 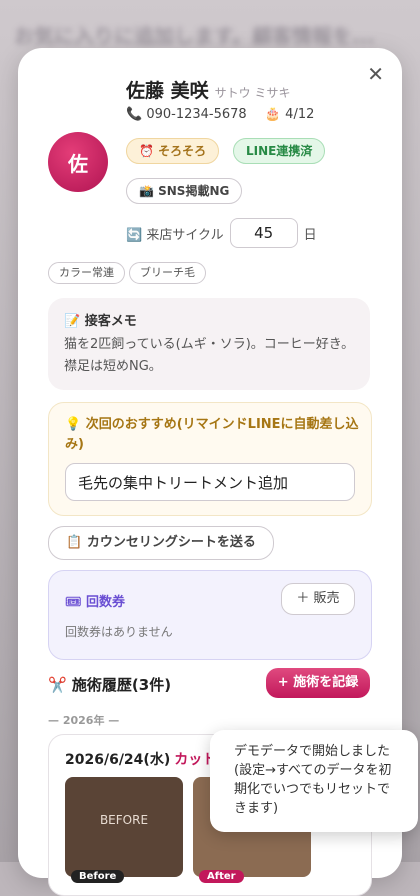 What do you see at coordinates (318, 683) in the screenshot?
I see `record-treatment-button: + 施術を記録` at bounding box center [318, 683].